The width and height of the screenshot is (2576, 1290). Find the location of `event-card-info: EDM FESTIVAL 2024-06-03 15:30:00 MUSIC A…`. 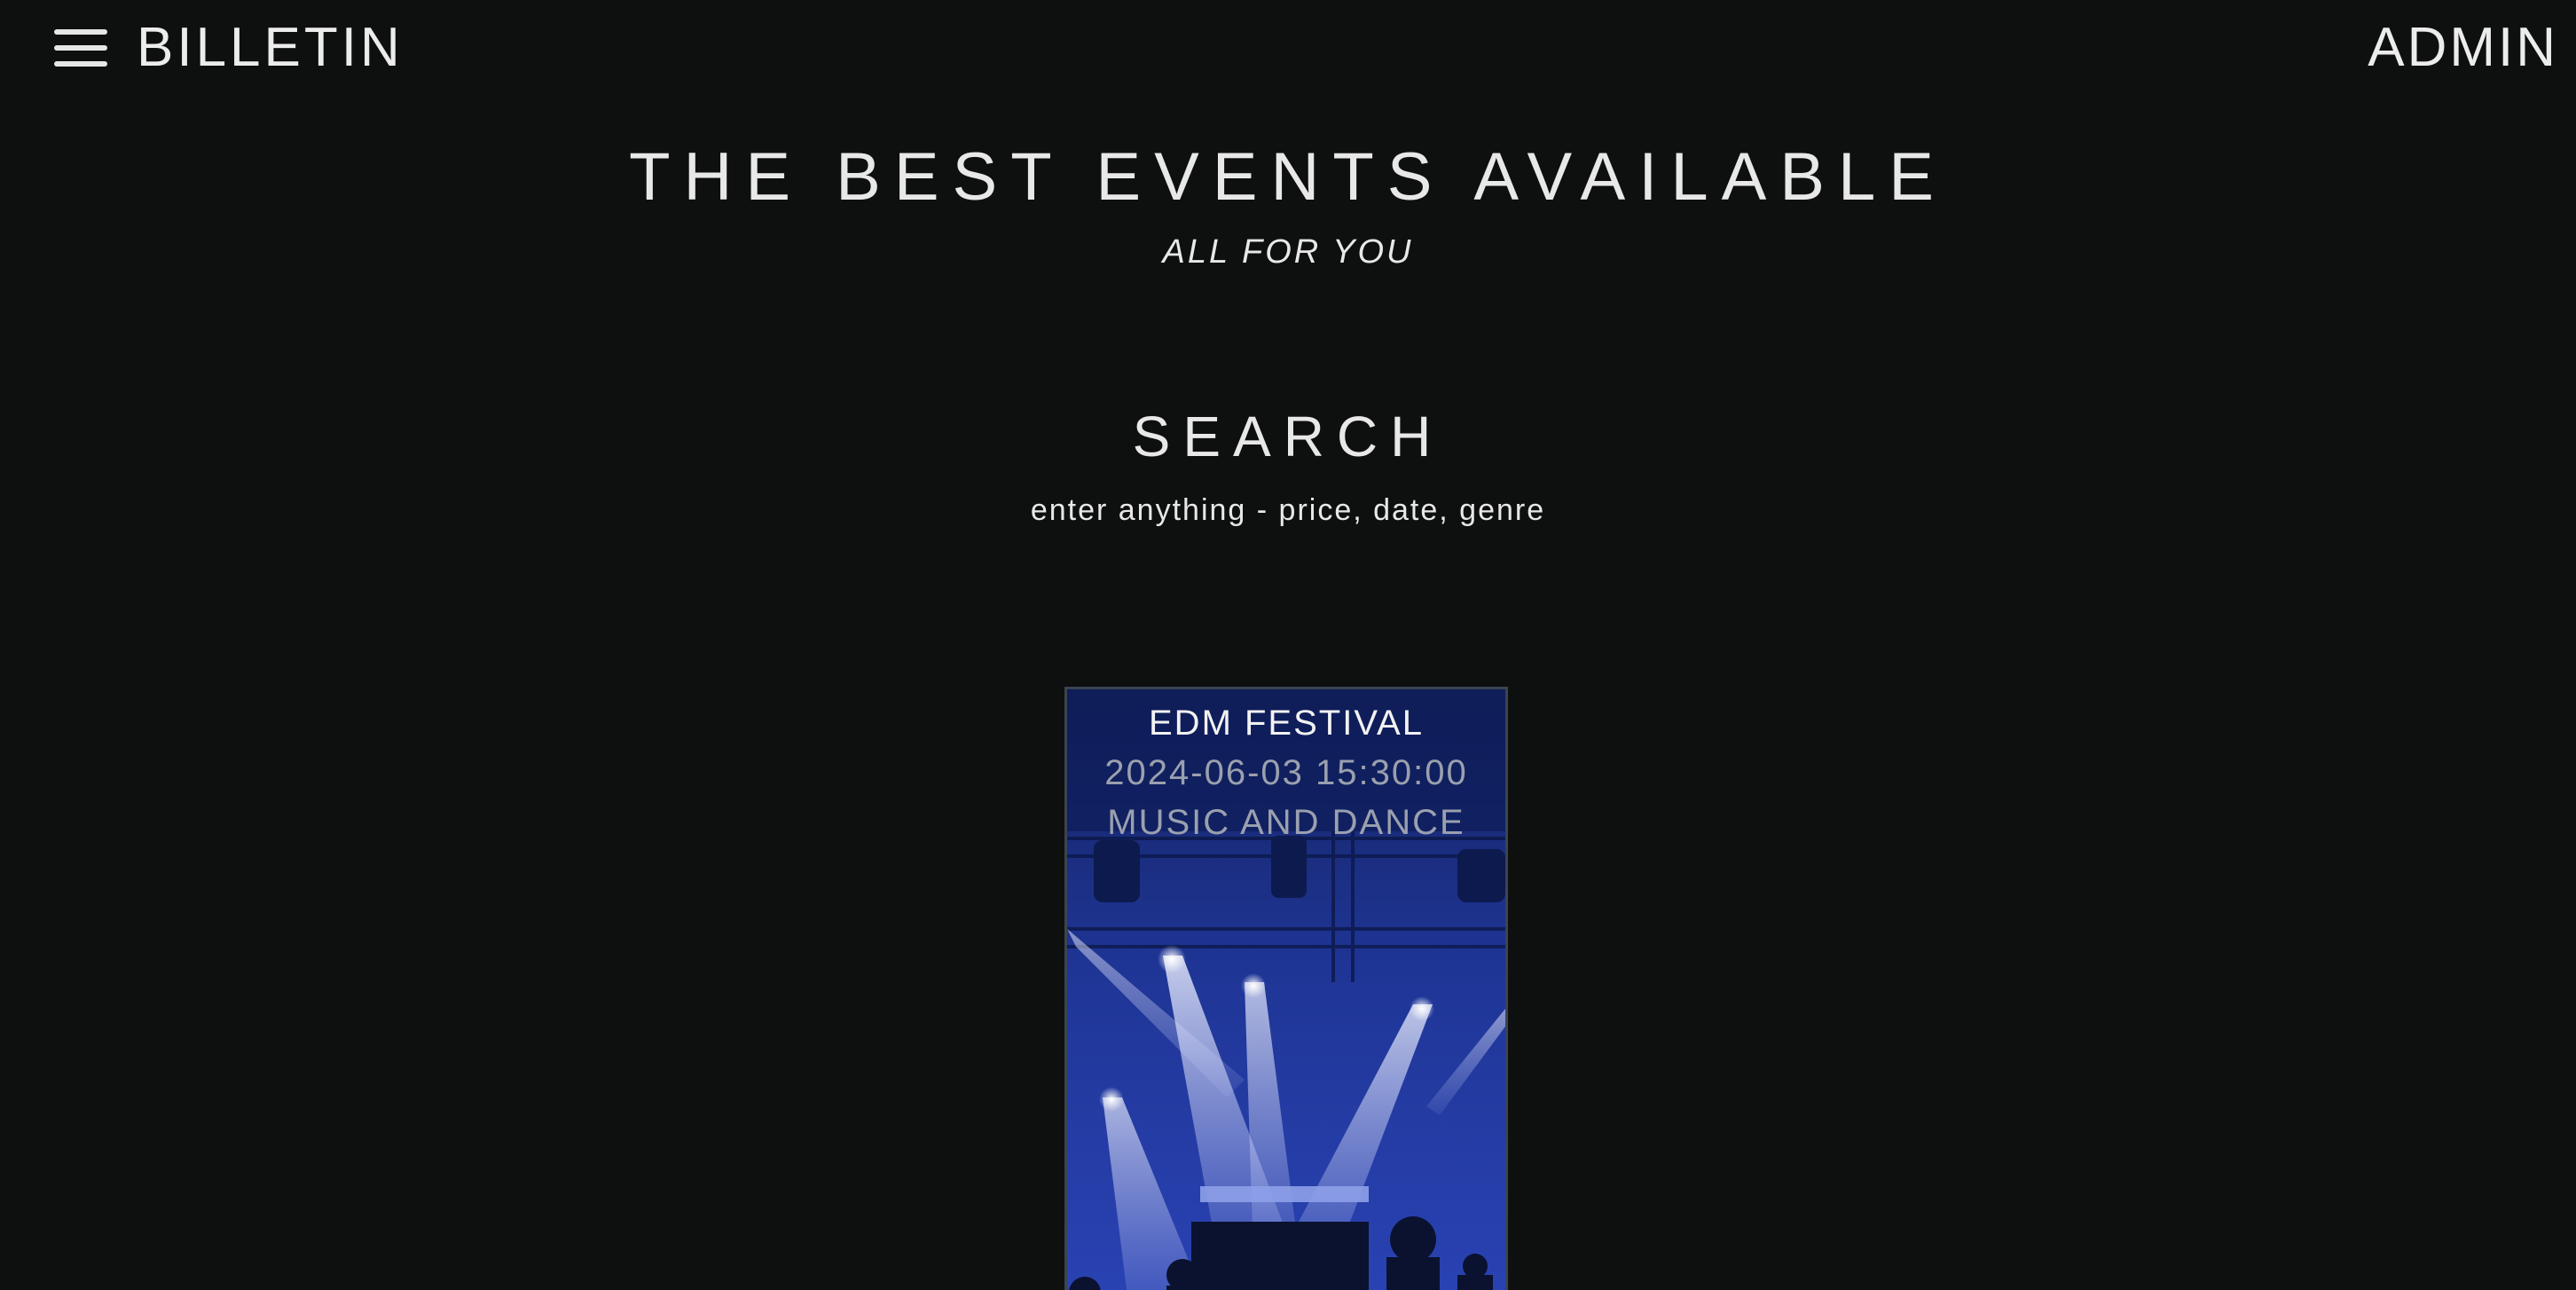

event-card-info: EDM FESTIVAL 2024-06-03 15:30:00 MUSIC A… is located at coordinates (1286, 772).